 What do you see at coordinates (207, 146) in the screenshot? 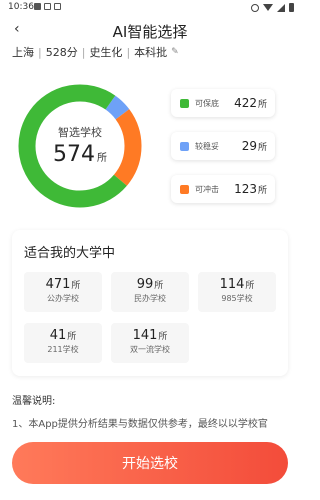
I see `legend-label: 较稳妥` at bounding box center [207, 146].